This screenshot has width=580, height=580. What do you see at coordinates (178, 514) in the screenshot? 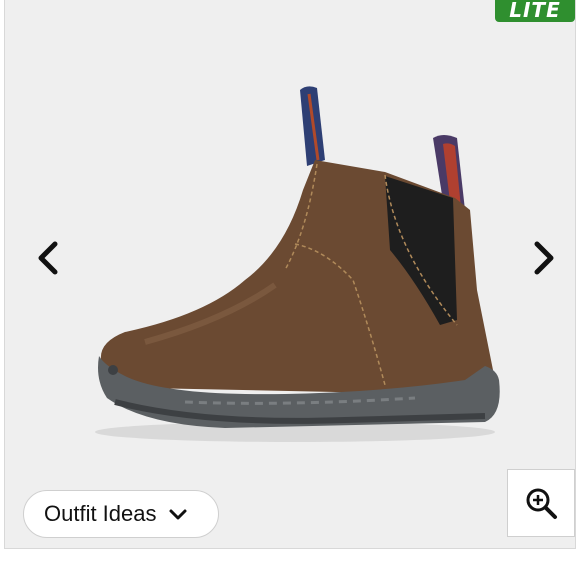
I see `chevron-down-icon` at bounding box center [178, 514].